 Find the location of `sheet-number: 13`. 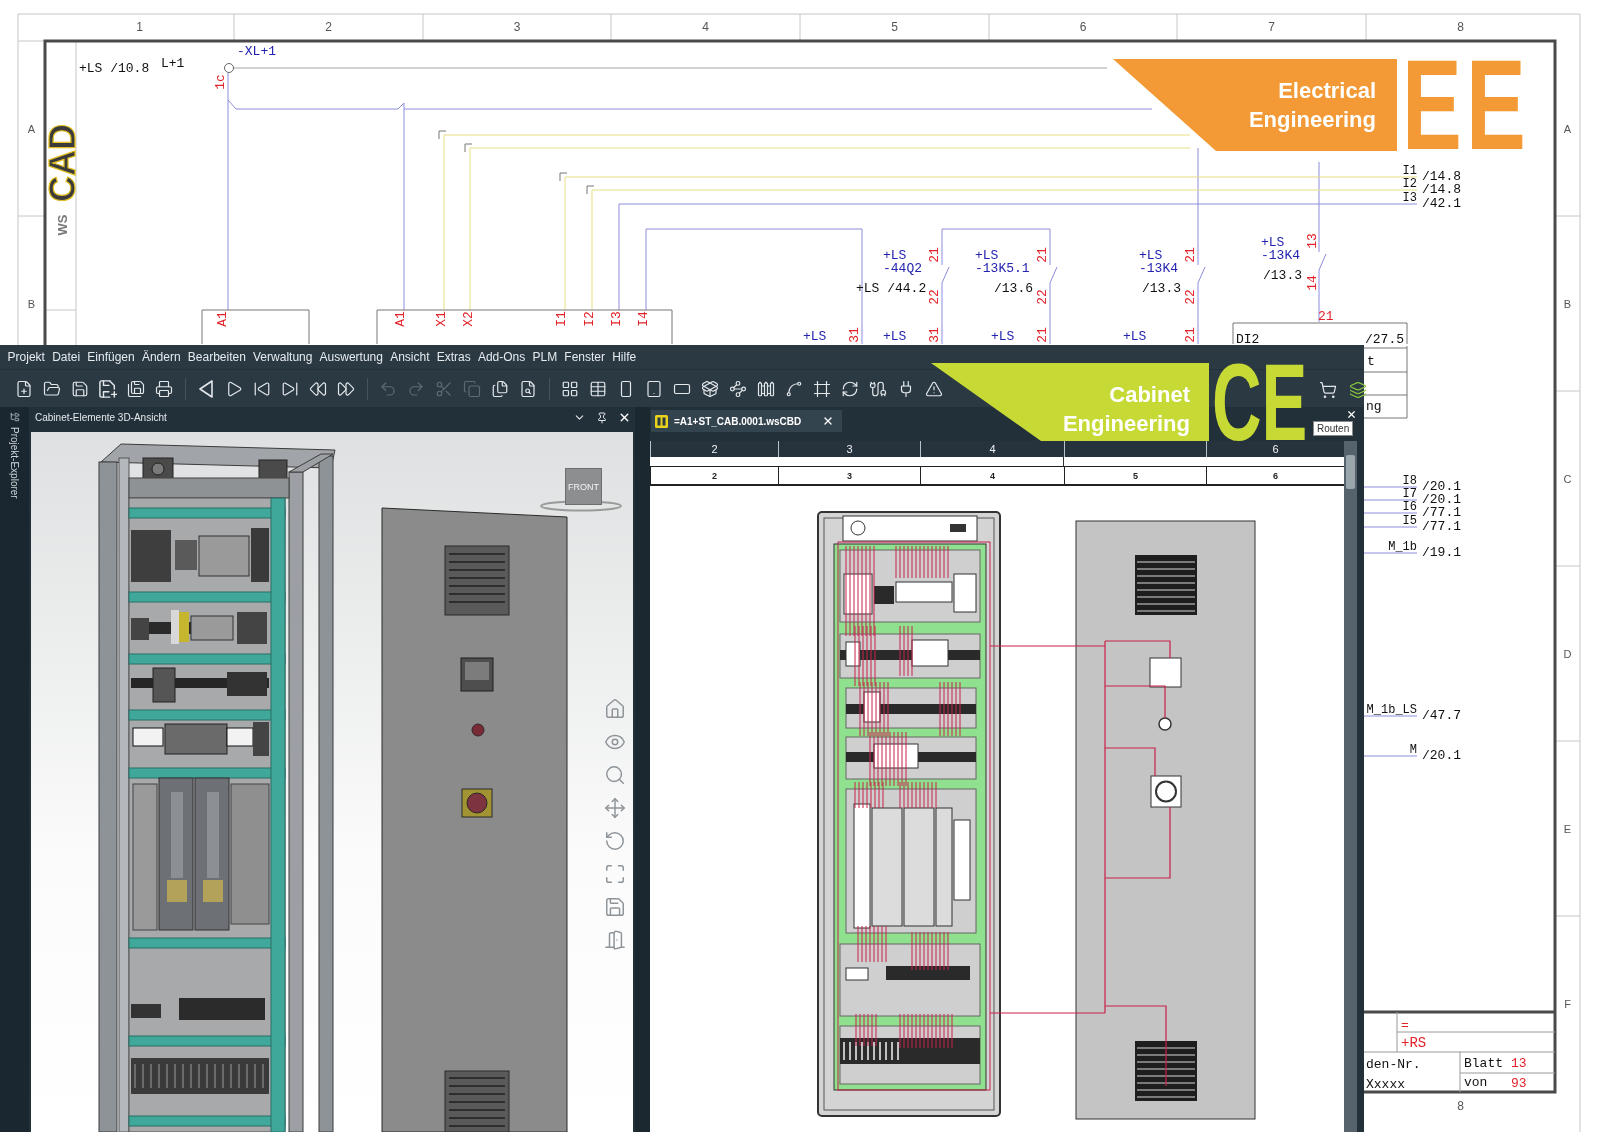

sheet-number: 13 is located at coordinates (1519, 1063).